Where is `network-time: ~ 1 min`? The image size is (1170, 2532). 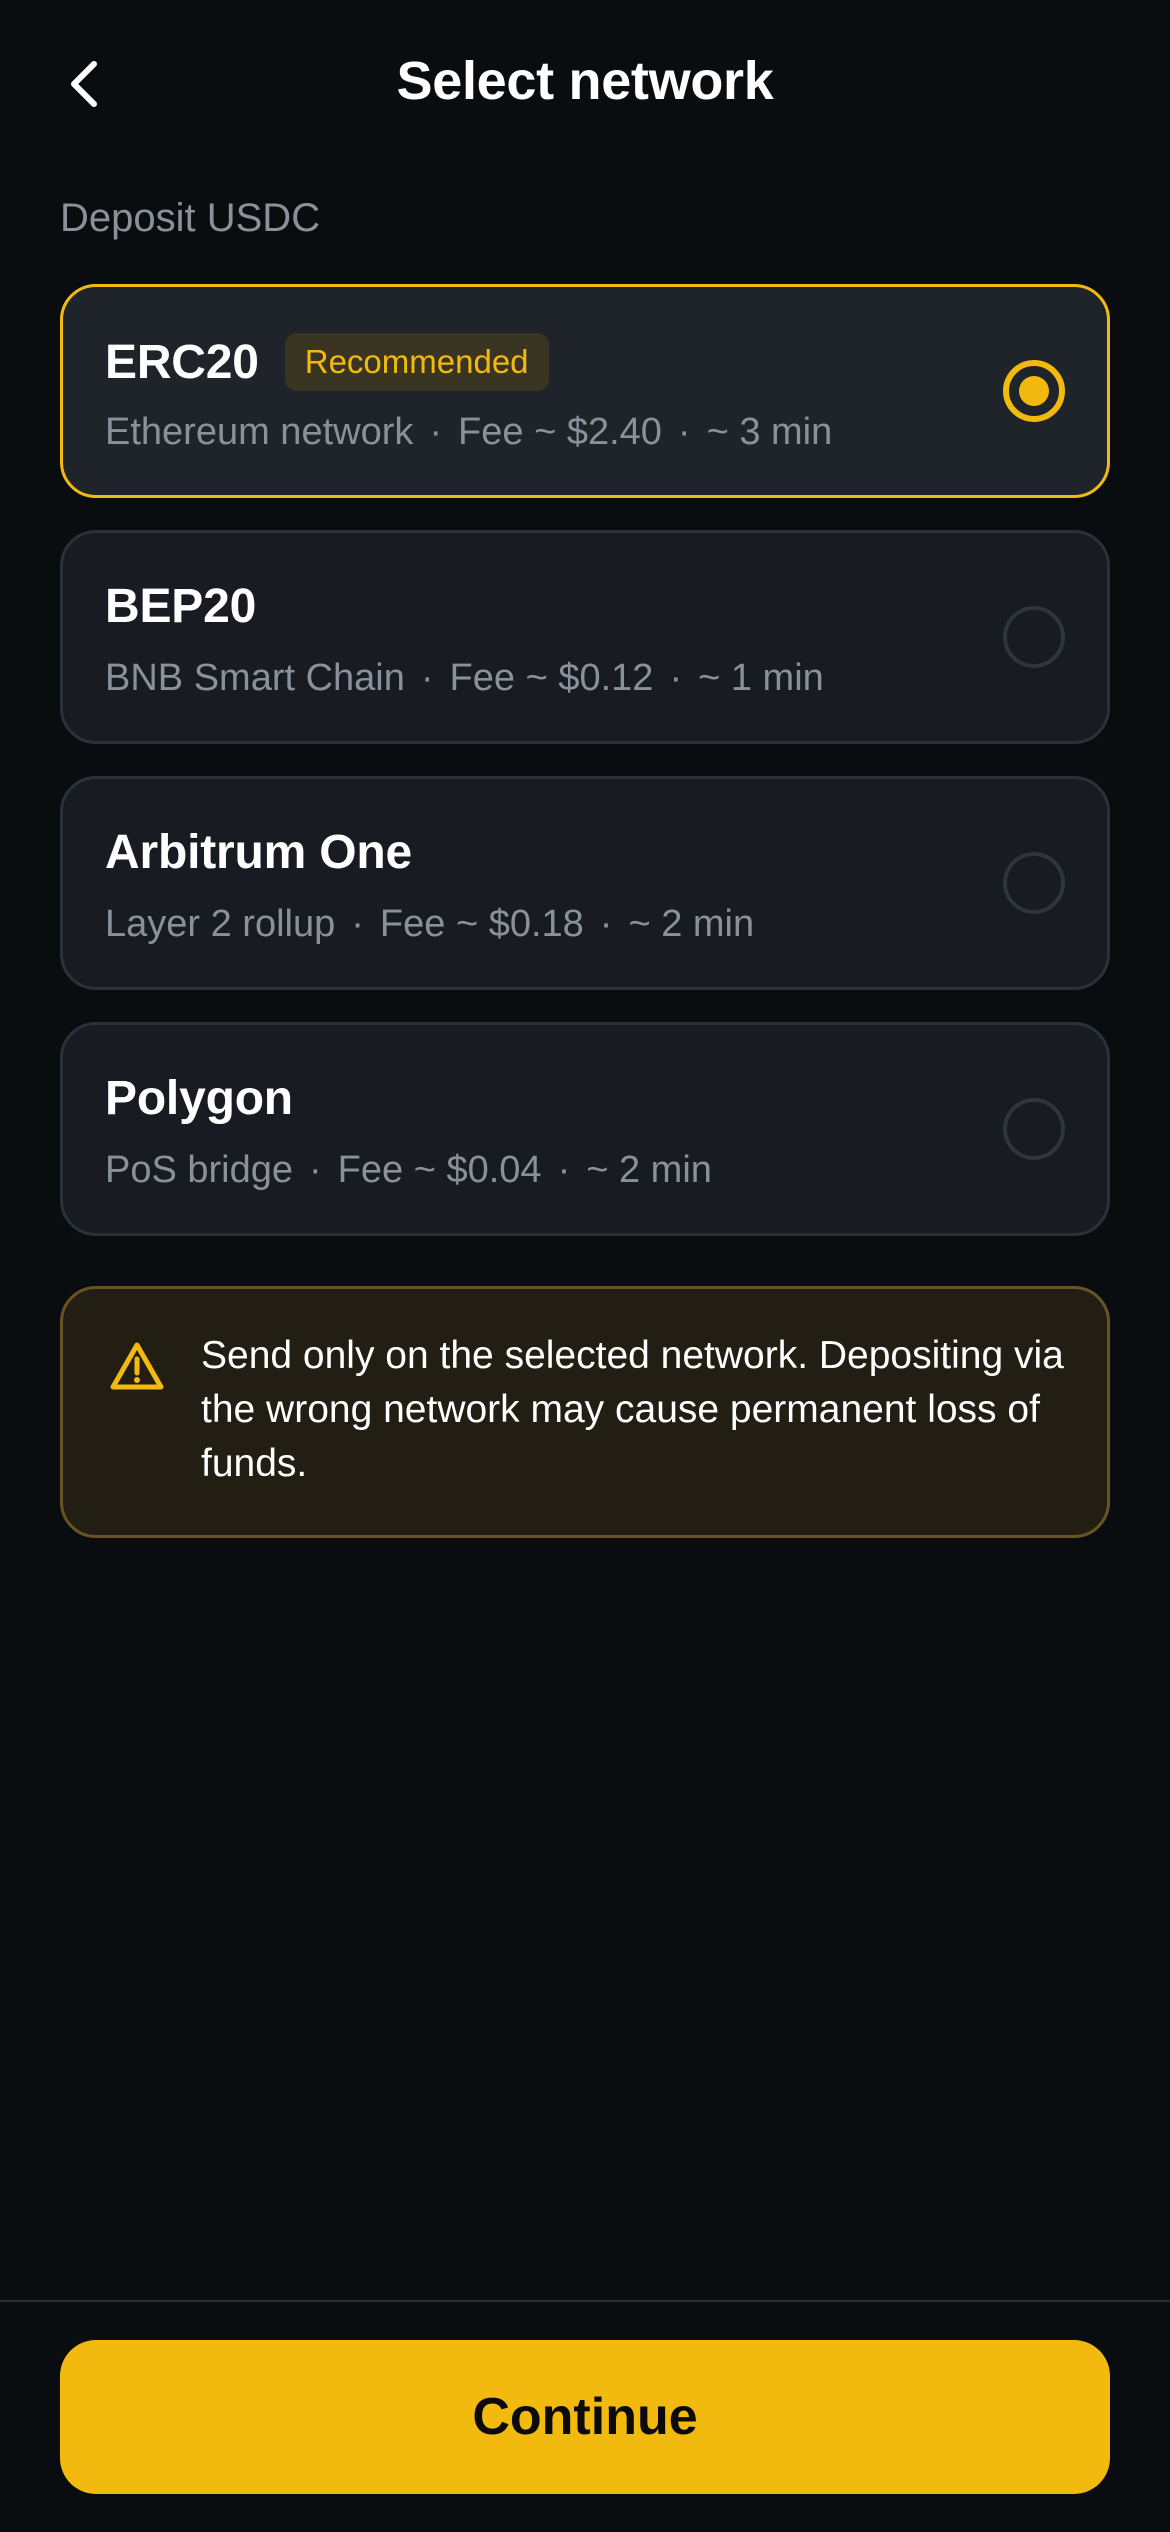
network-time: ~ 1 min is located at coordinates (761, 678).